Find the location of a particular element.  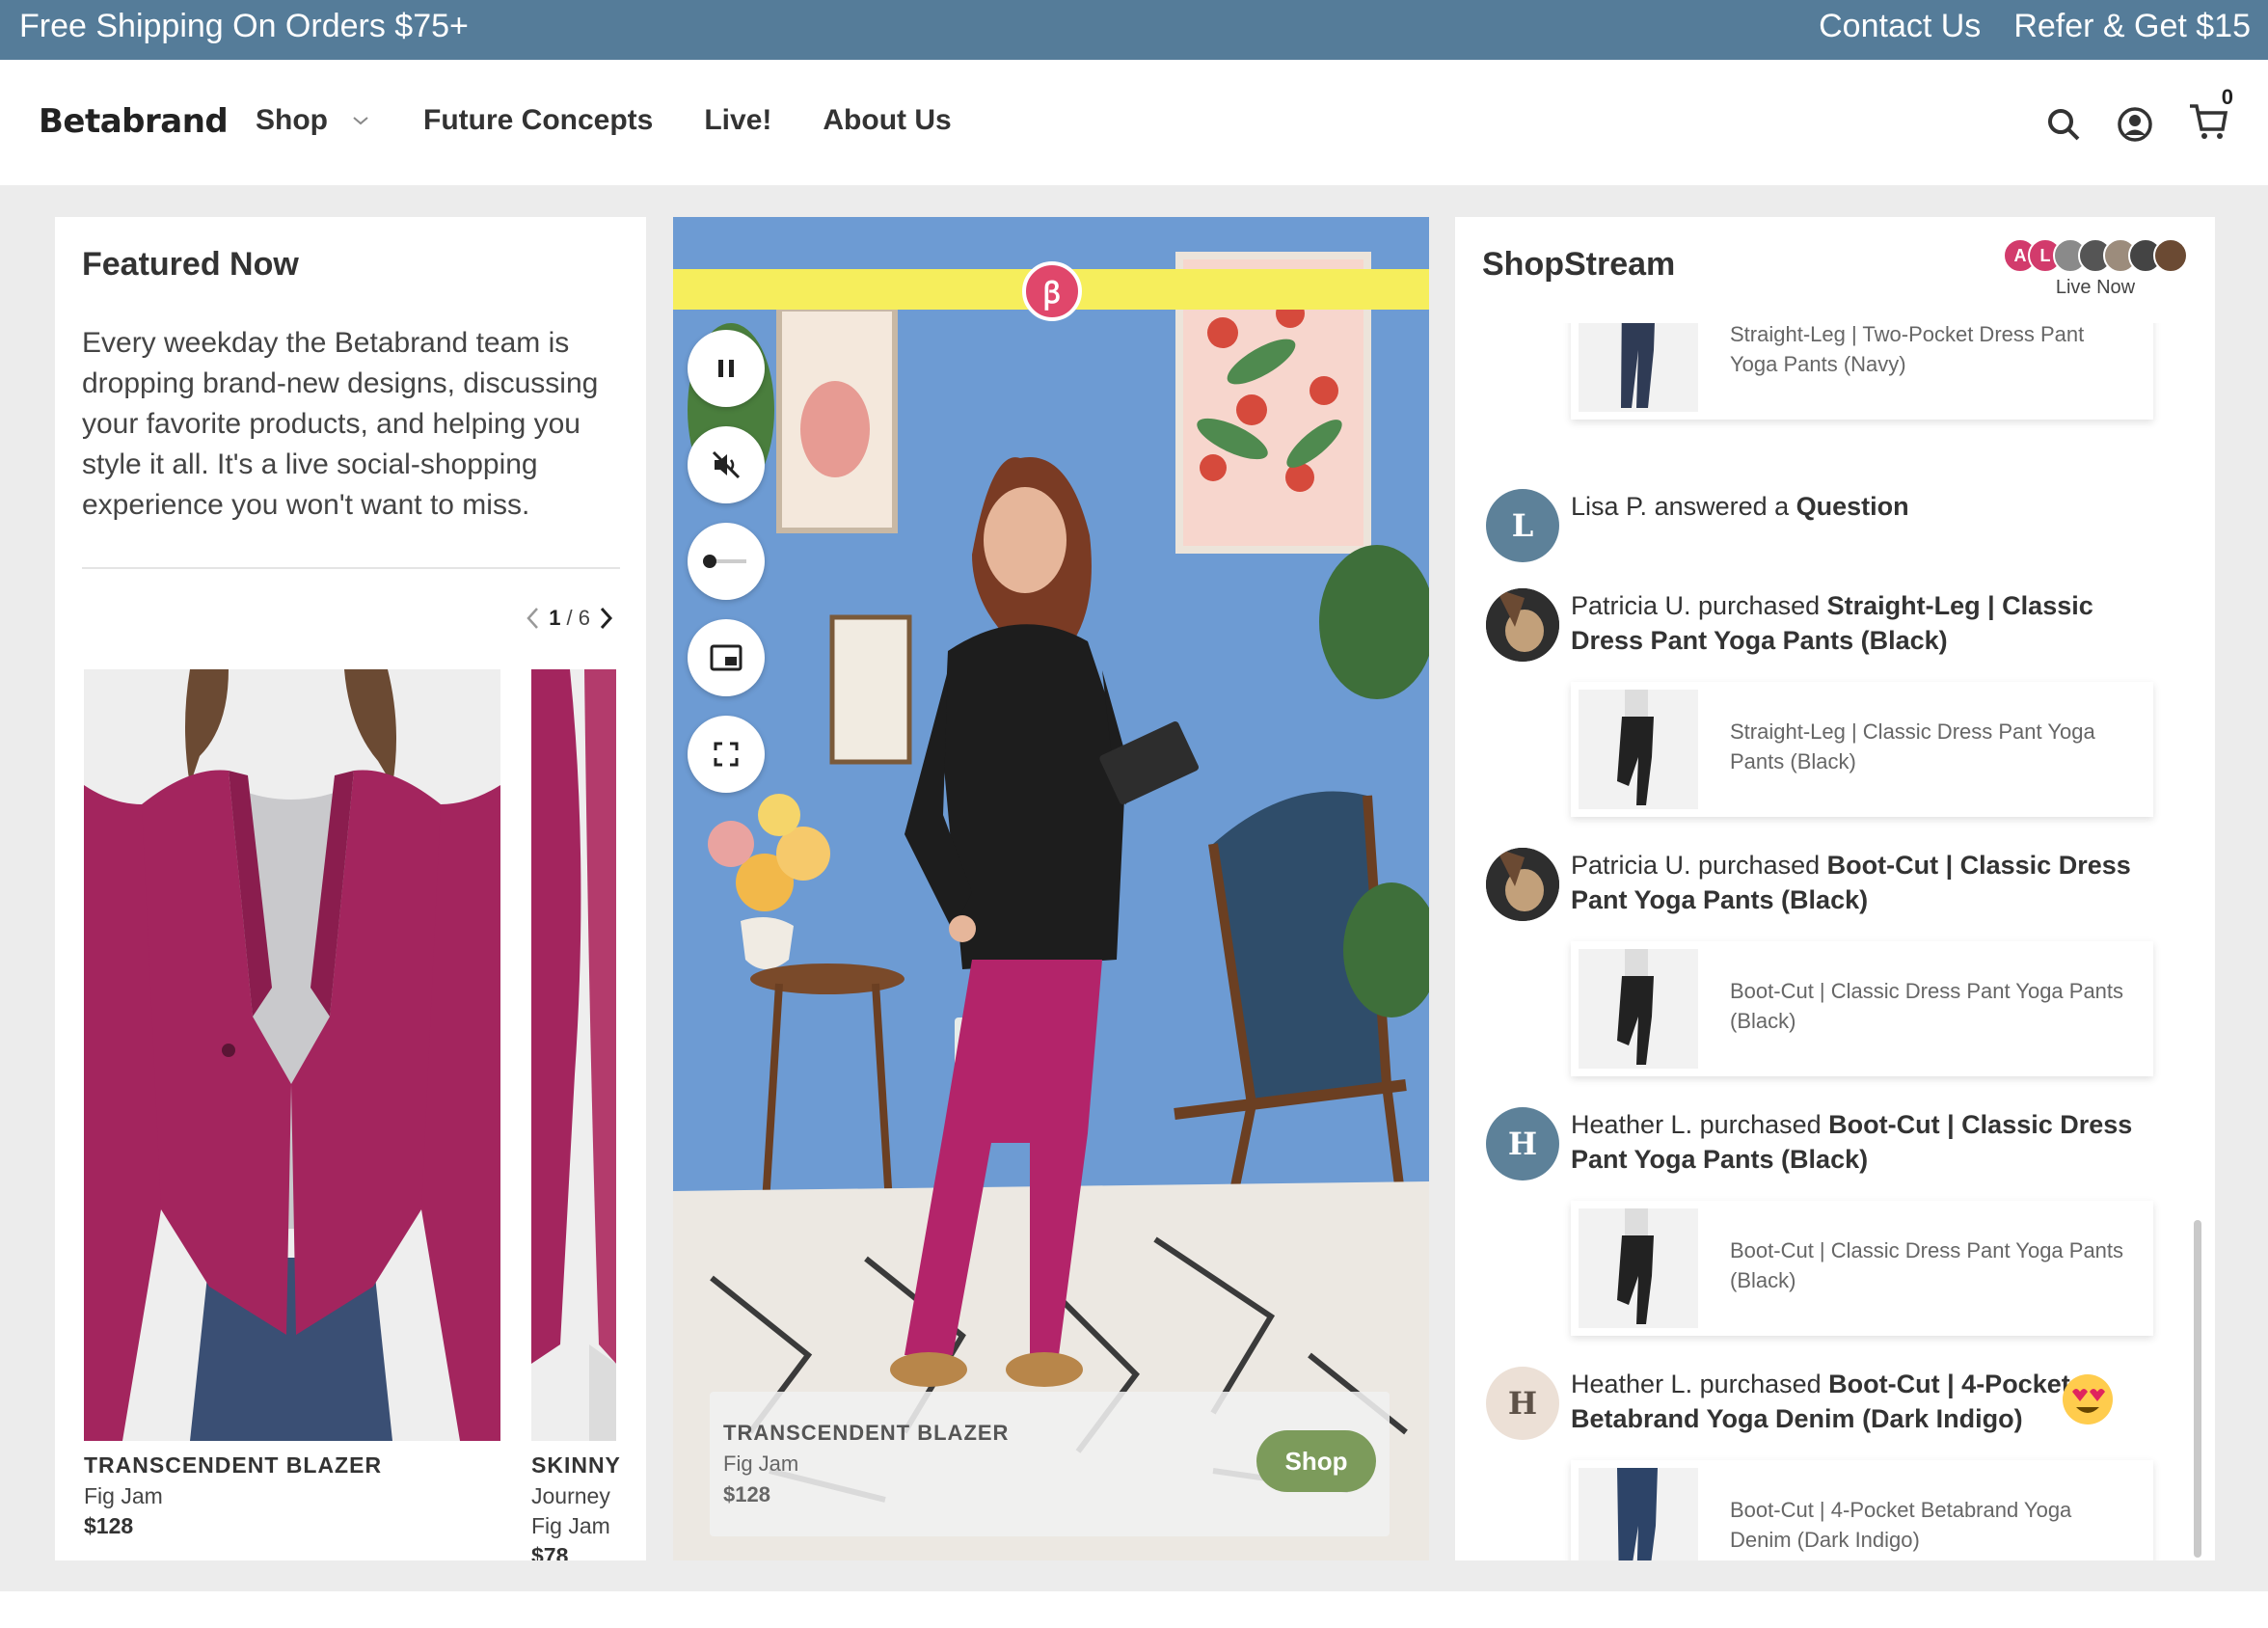

nav-item-label: Future Concepts is located at coordinates (538, 120).